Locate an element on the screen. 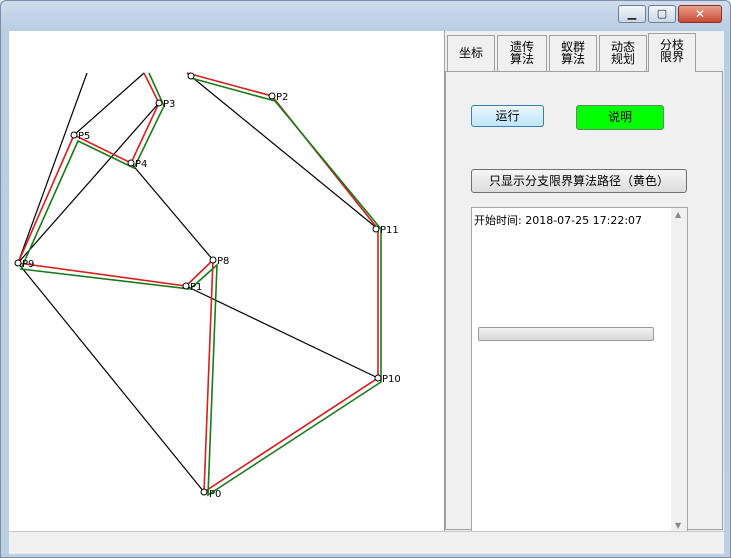 The image size is (731, 558). start-time-text: 开始时间: 2018-07-25 17:22:07 is located at coordinates (558, 220).